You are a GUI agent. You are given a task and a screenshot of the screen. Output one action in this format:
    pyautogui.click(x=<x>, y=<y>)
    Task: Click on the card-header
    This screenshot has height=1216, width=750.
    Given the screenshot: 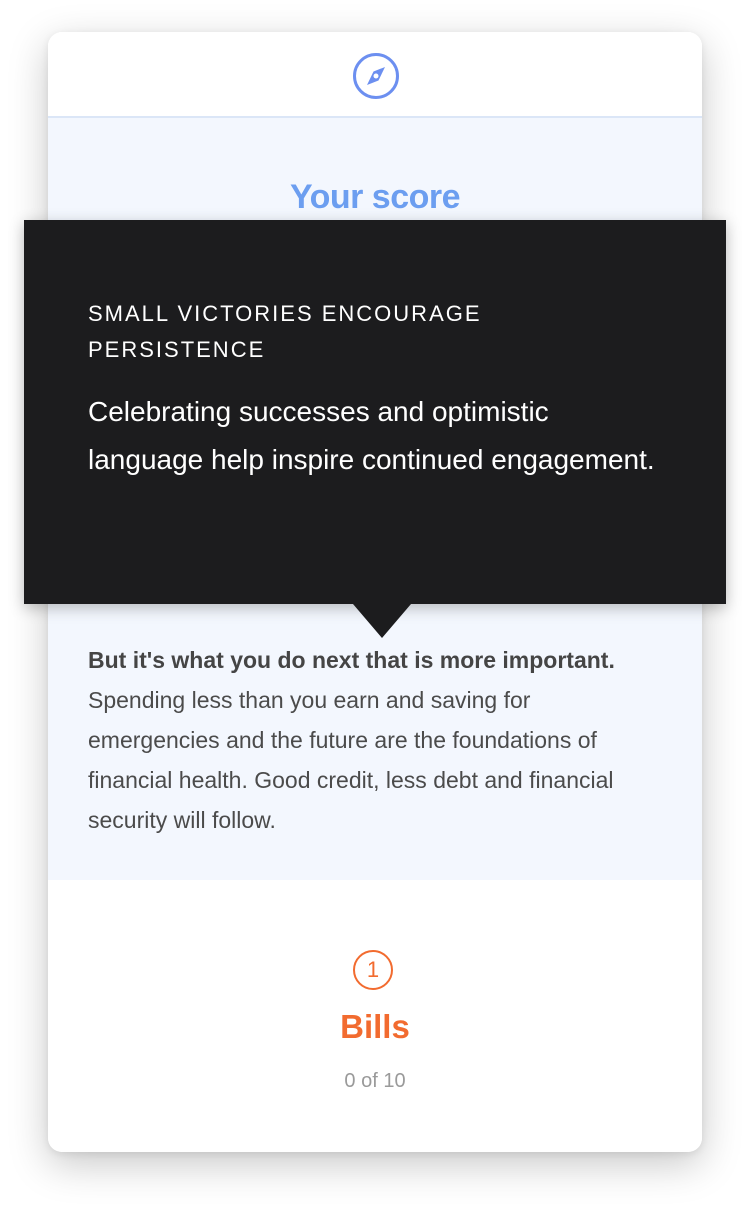 What is the action you would take?
    pyautogui.click(x=375, y=75)
    